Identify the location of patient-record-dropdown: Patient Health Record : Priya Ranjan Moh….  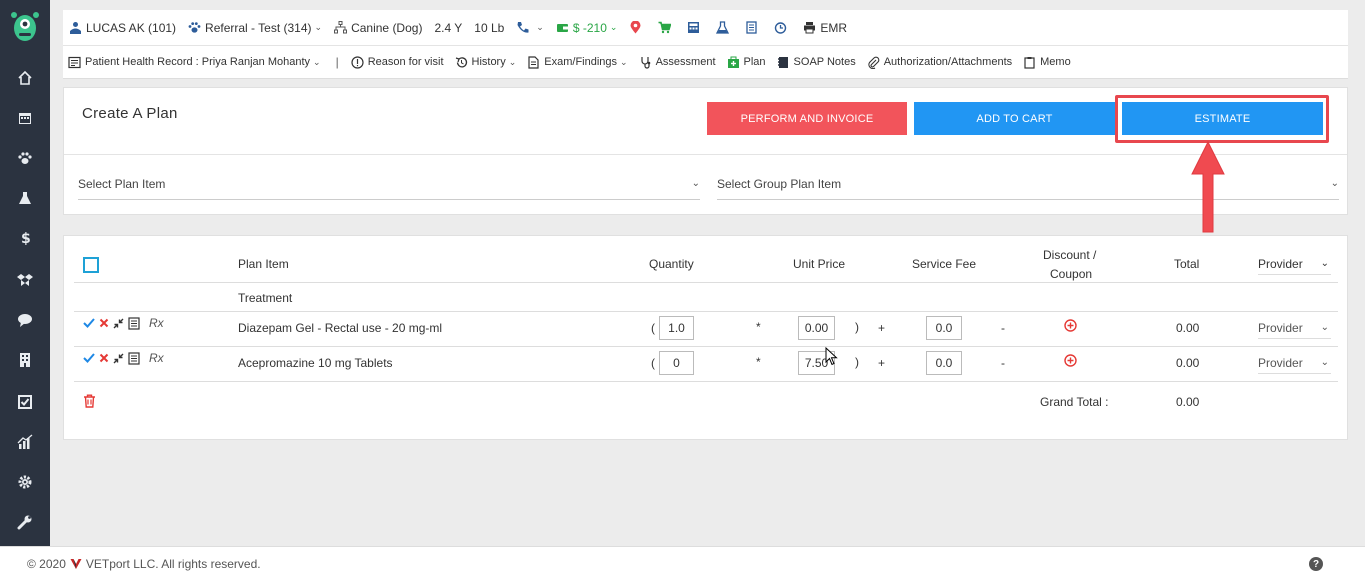
(194, 62).